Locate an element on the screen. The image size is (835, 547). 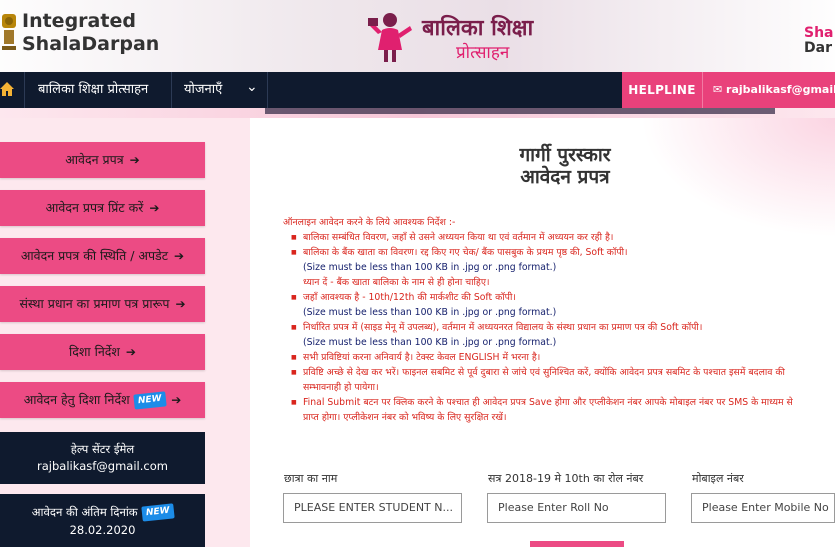
sidebar-item-label: आवेदन प्रपत्र की स्थिति / अपडेट is located at coordinates (94, 255).